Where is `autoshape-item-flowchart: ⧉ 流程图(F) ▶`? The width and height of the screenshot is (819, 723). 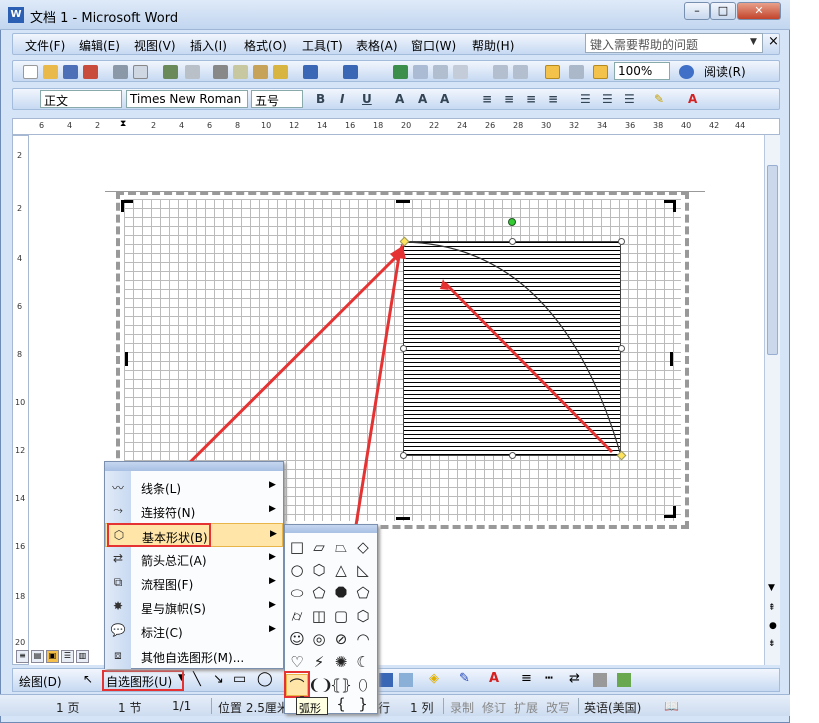
autoshape-item-flowchart: ⧉ 流程图(F) ▶ is located at coordinates (194, 583).